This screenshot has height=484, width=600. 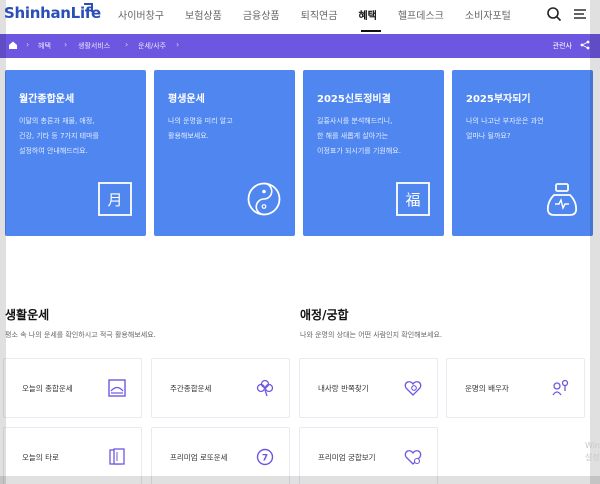 I want to click on service-label: 프리미엄 로또운세, so click(x=199, y=457).